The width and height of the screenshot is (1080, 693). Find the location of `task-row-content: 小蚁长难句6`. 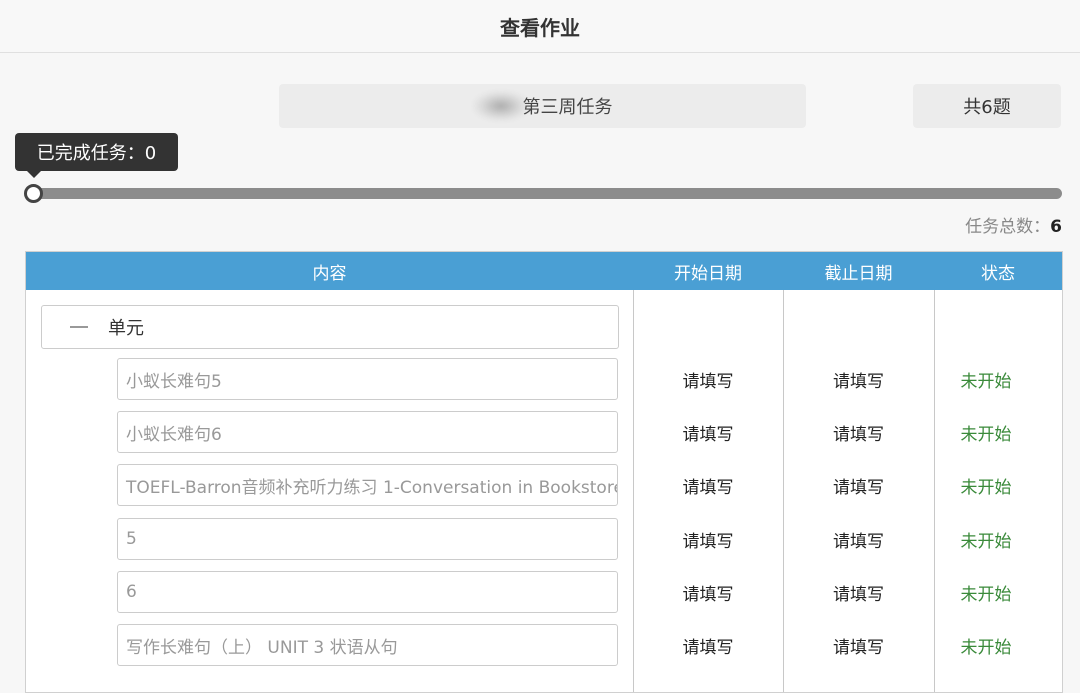

task-row-content: 小蚁长难句6 is located at coordinates (367, 432).